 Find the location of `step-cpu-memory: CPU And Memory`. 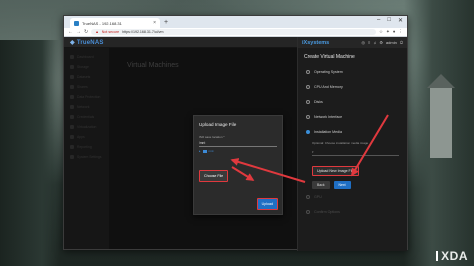

step-cpu-memory: CPU And Memory is located at coordinates (352, 86).